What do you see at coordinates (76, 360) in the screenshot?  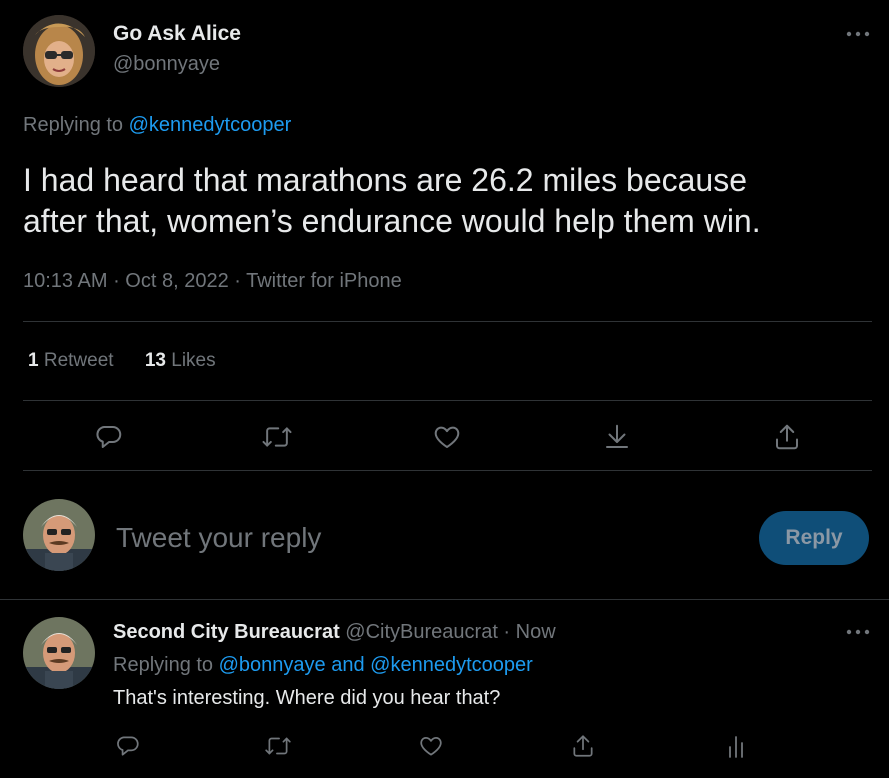 I see `retweet-label: Retweet` at bounding box center [76, 360].